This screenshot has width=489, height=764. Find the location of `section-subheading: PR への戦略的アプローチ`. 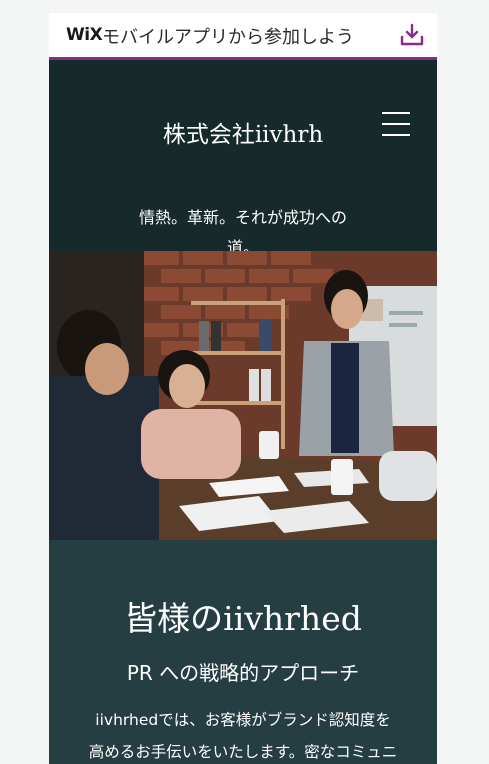

section-subheading: PR への戦略的アプローチ is located at coordinates (243, 673).